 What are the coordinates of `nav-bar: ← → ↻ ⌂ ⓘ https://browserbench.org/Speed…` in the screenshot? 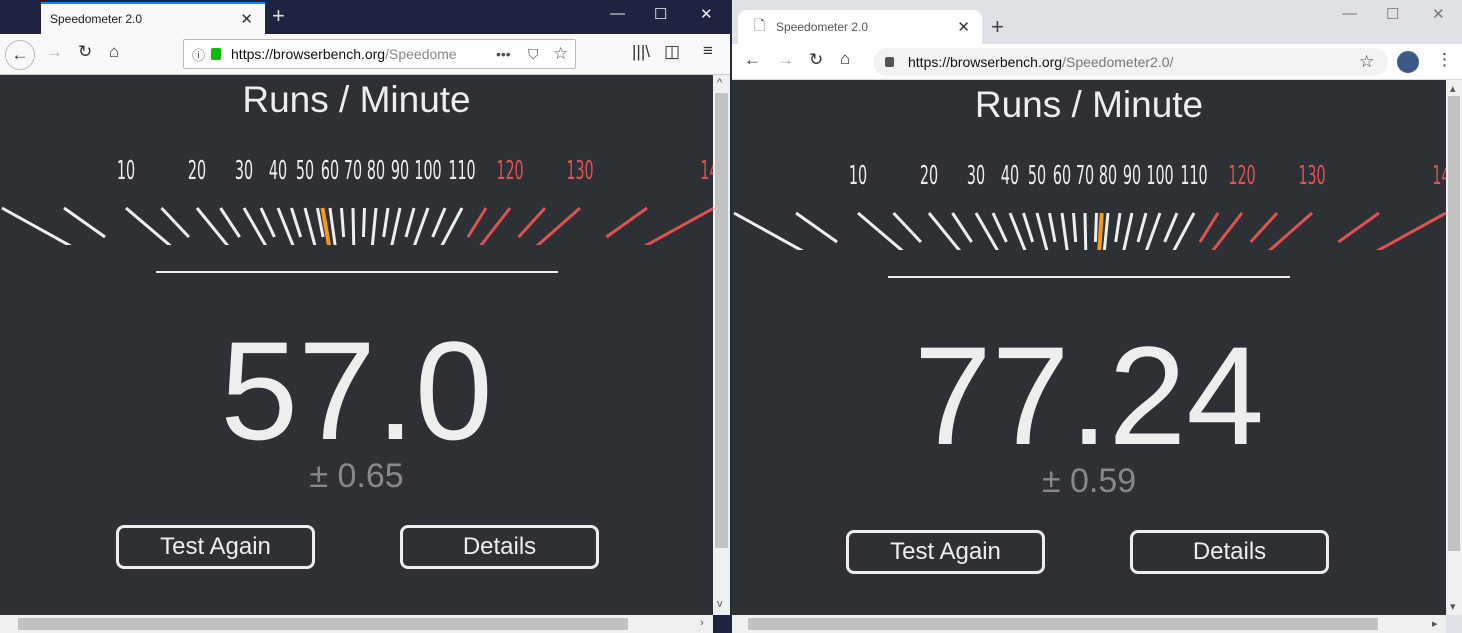 It's located at (365, 54).